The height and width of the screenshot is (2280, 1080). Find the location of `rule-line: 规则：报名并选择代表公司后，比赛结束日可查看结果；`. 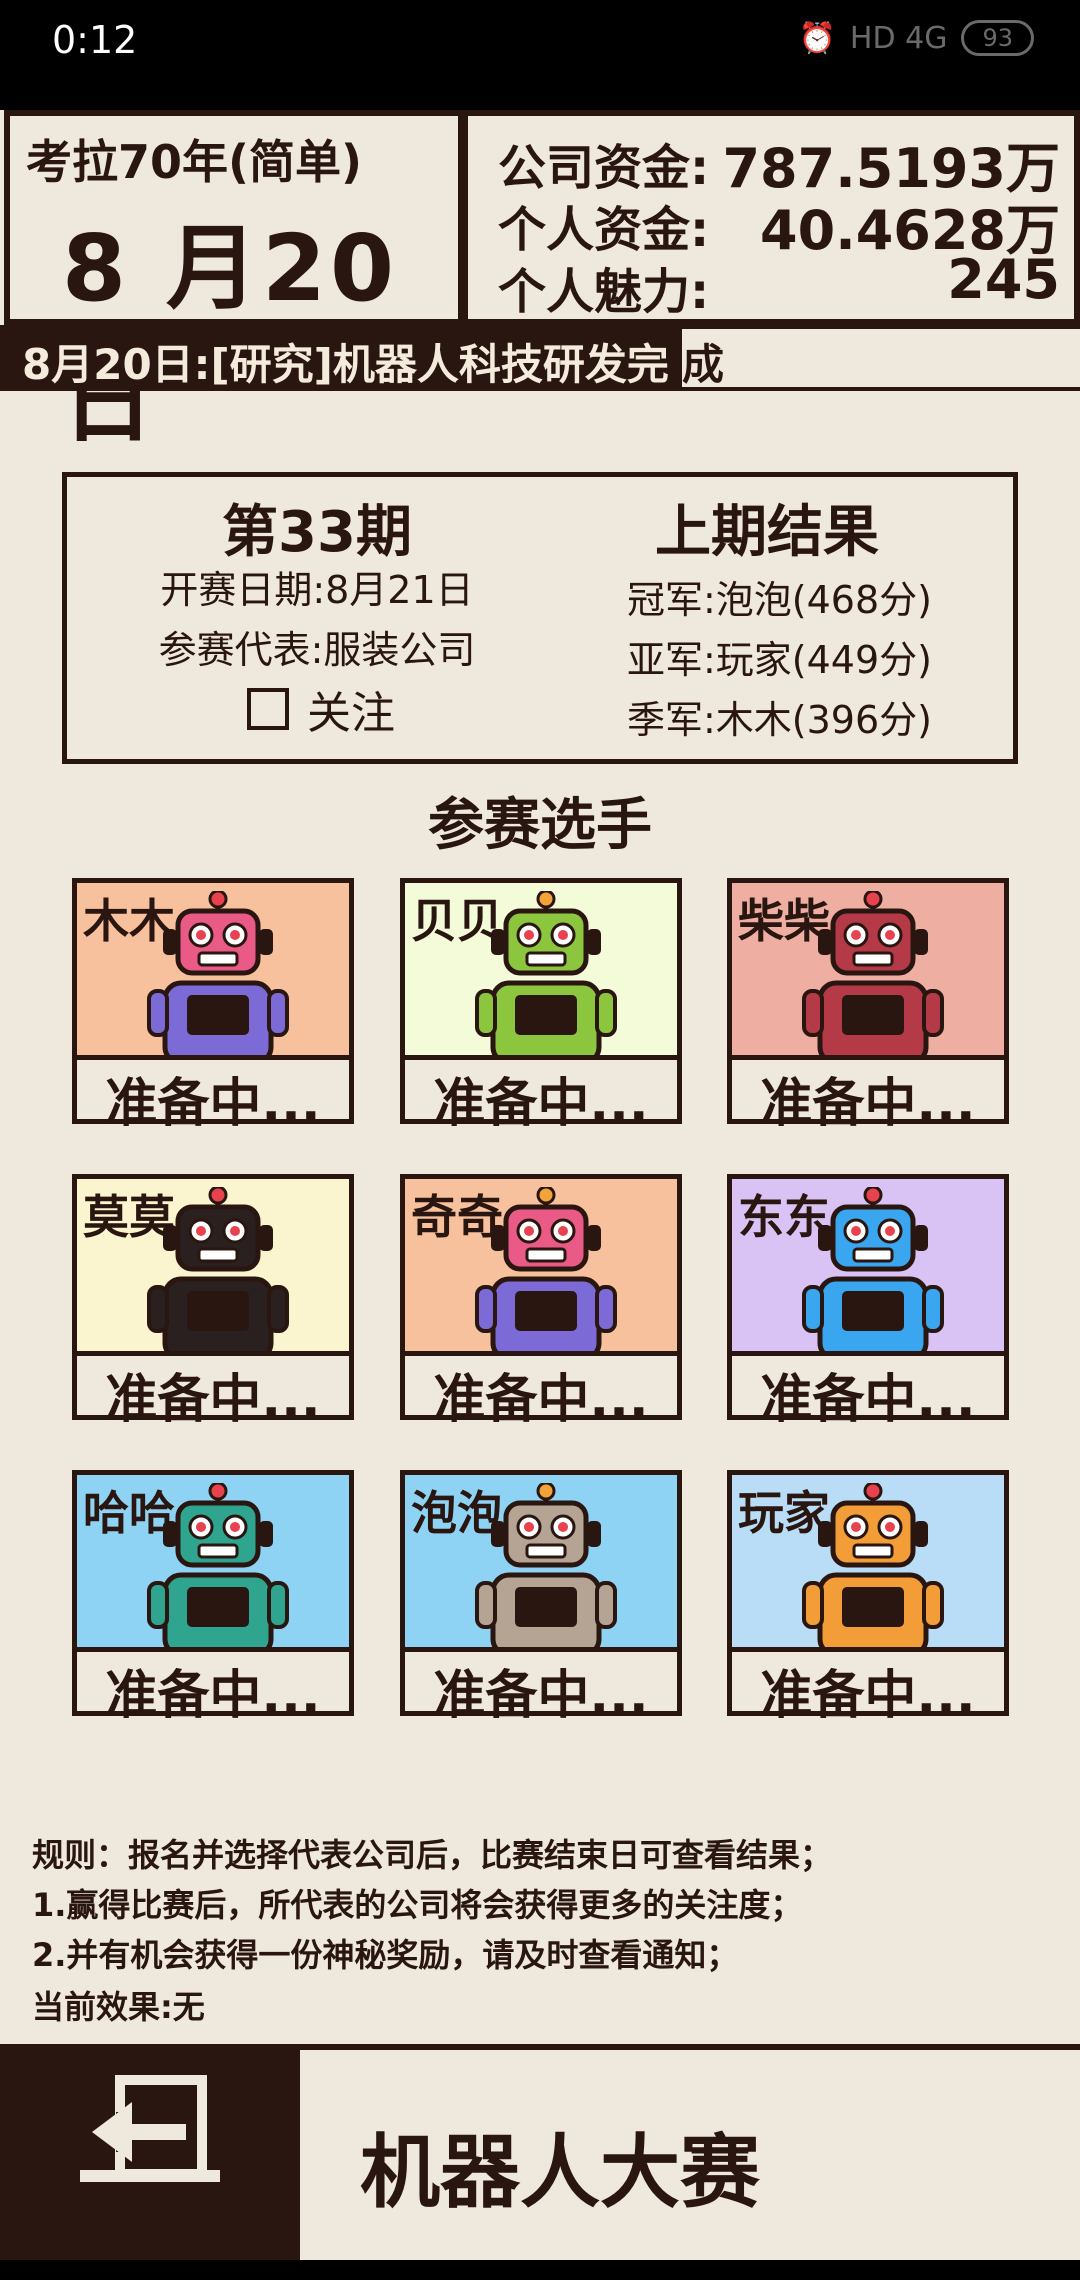

rule-line: 规则：报名并选择代表公司后，比赛结束日可查看结果； is located at coordinates (432, 1855).